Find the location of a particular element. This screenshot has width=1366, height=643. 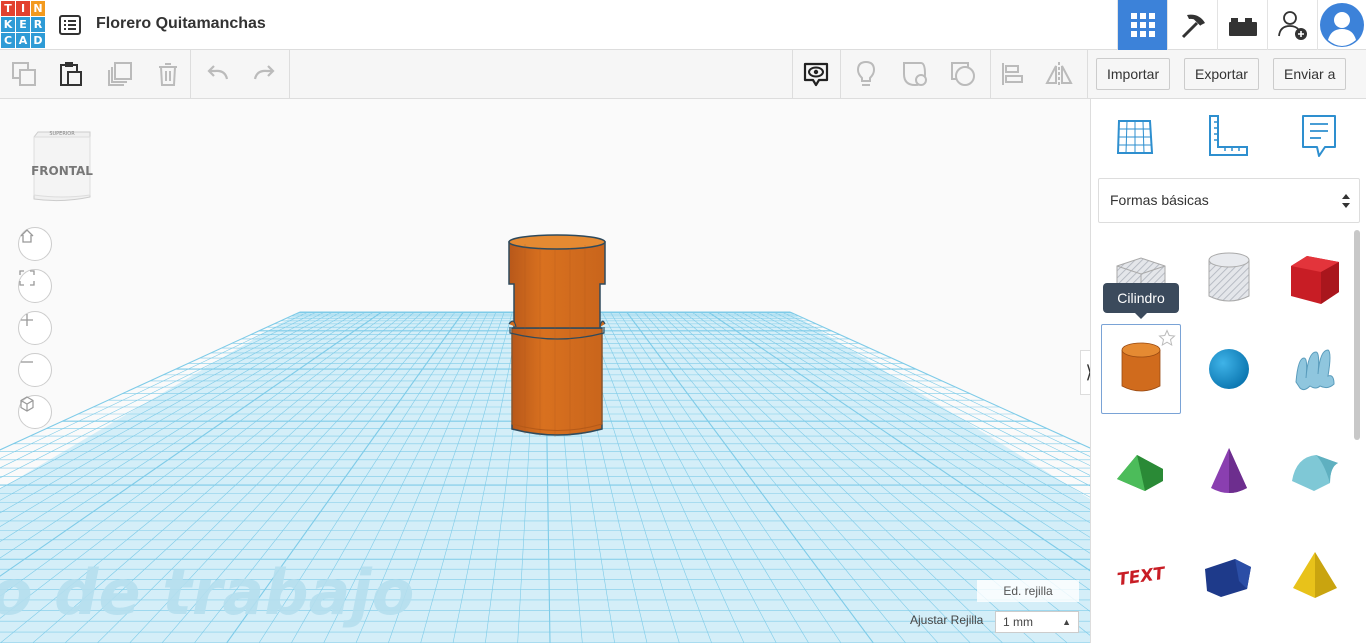

mirror-icon is located at coordinates (1059, 74).